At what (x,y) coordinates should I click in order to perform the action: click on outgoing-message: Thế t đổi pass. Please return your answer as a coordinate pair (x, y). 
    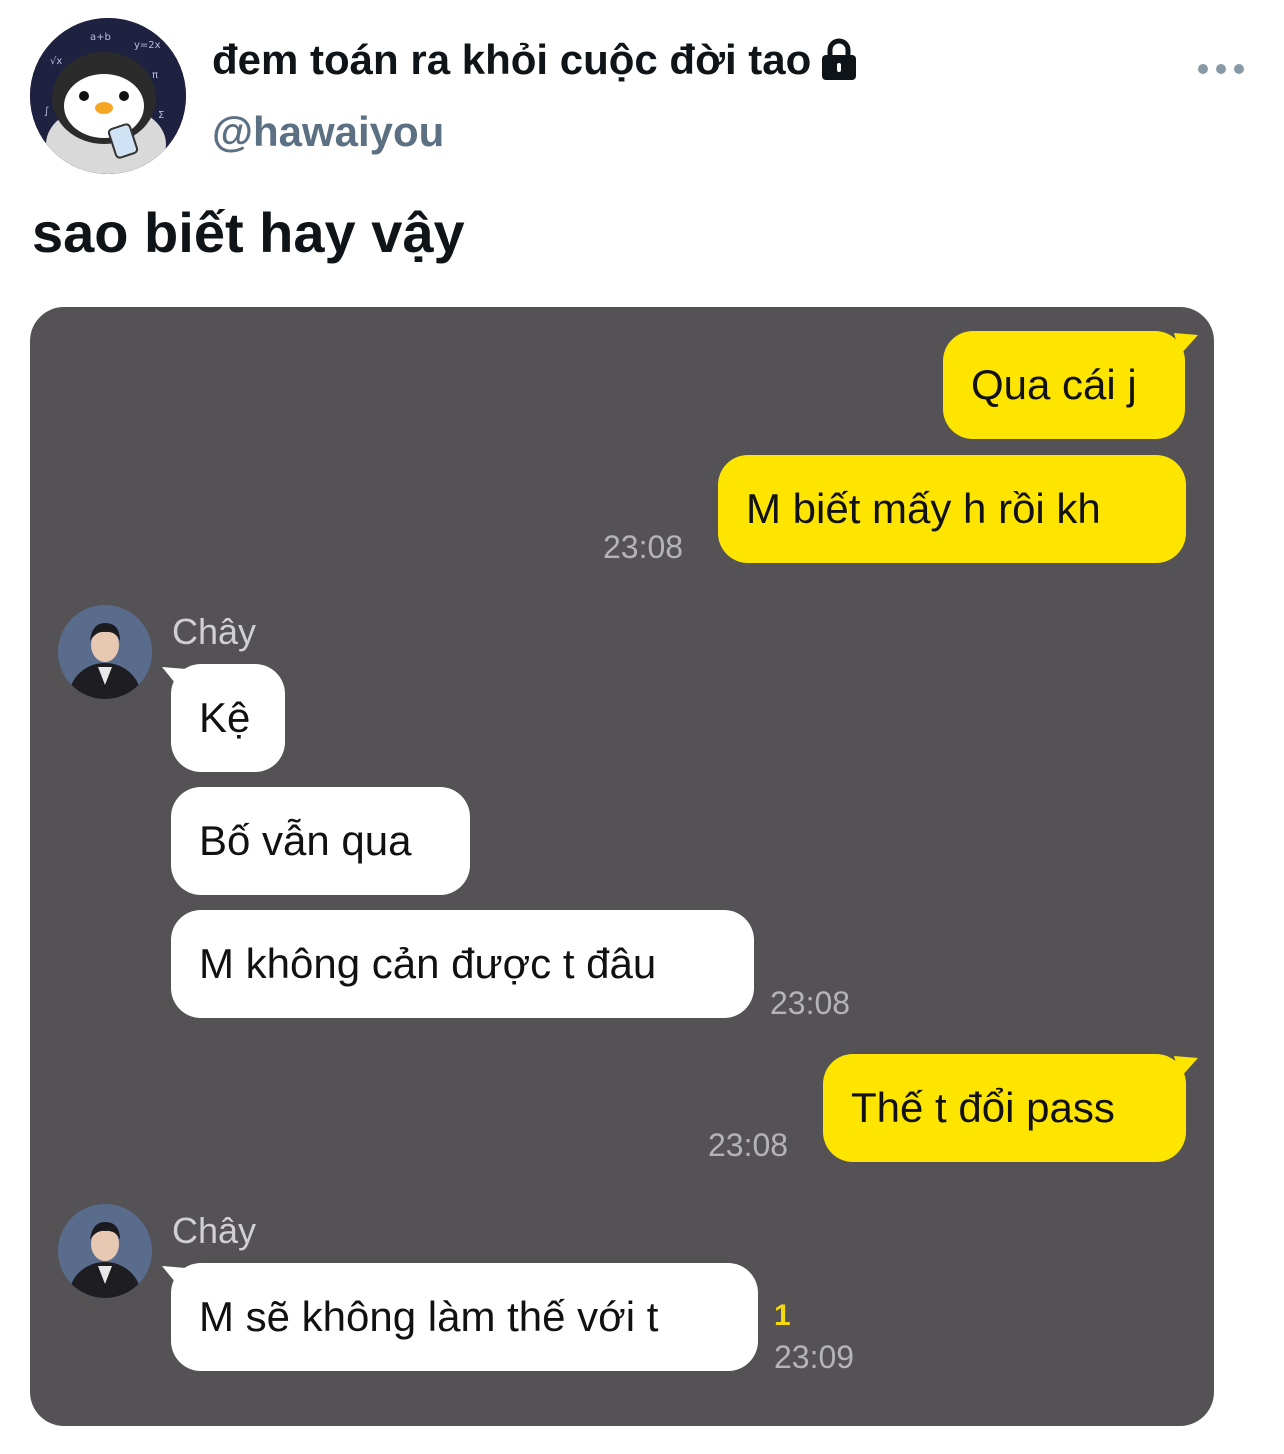
    Looking at the image, I should click on (1004, 1108).